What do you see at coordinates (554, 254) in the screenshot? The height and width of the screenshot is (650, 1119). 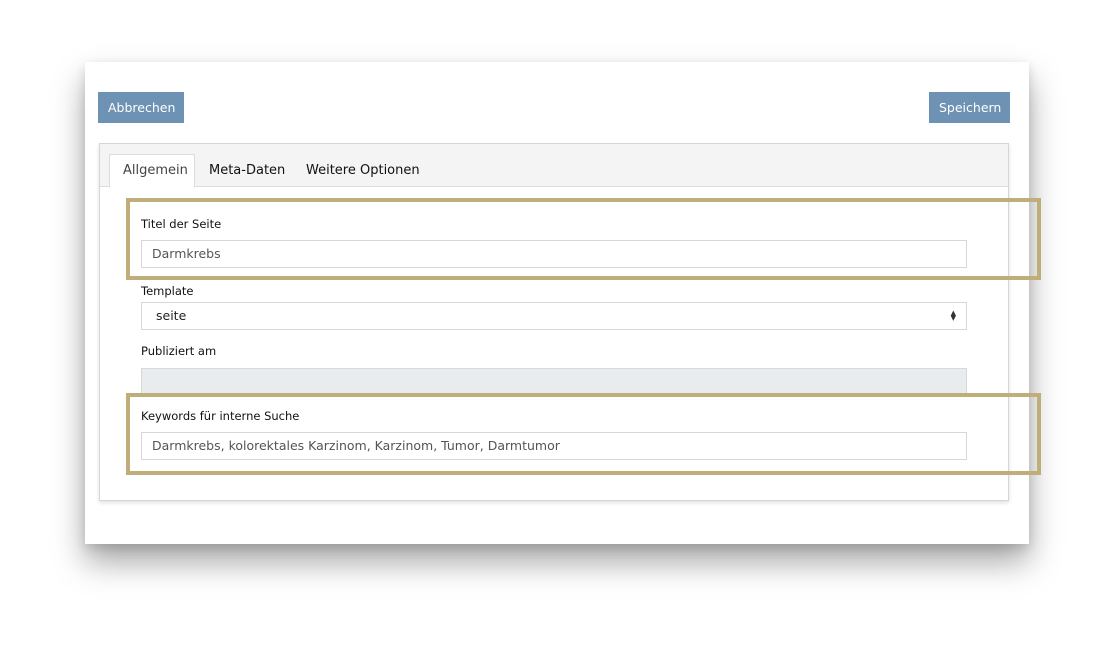 I see `title-input: Darmkrebs` at bounding box center [554, 254].